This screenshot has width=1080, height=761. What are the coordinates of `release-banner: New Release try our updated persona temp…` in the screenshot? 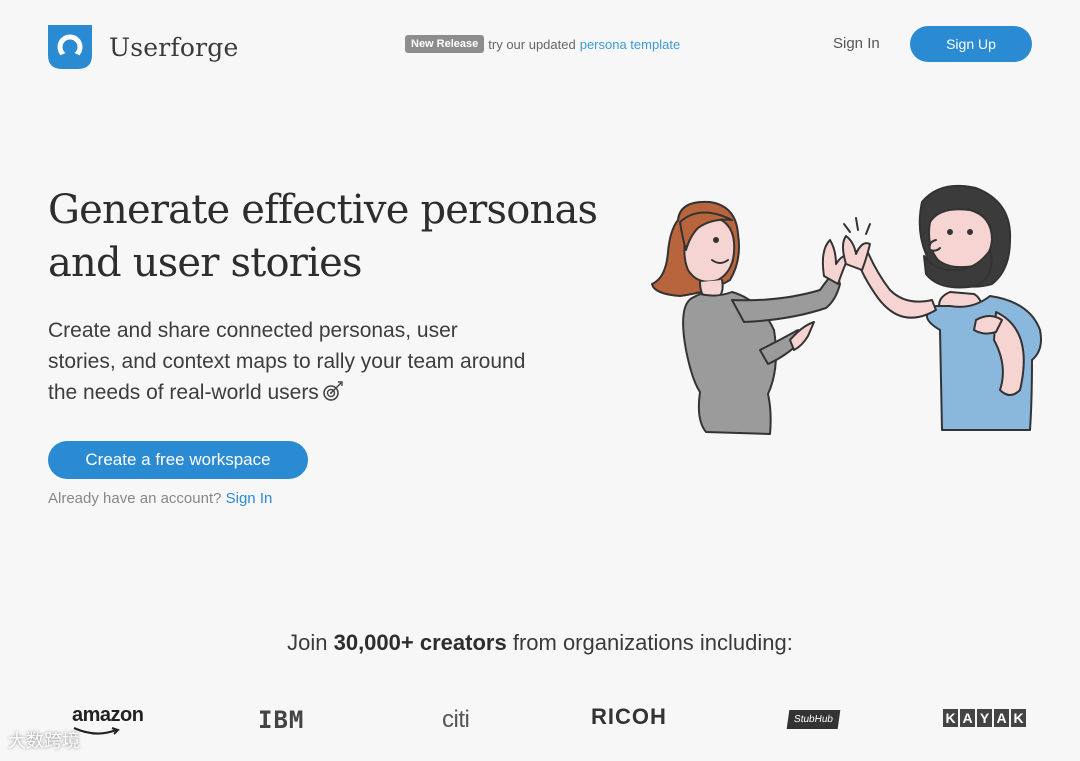 It's located at (542, 44).